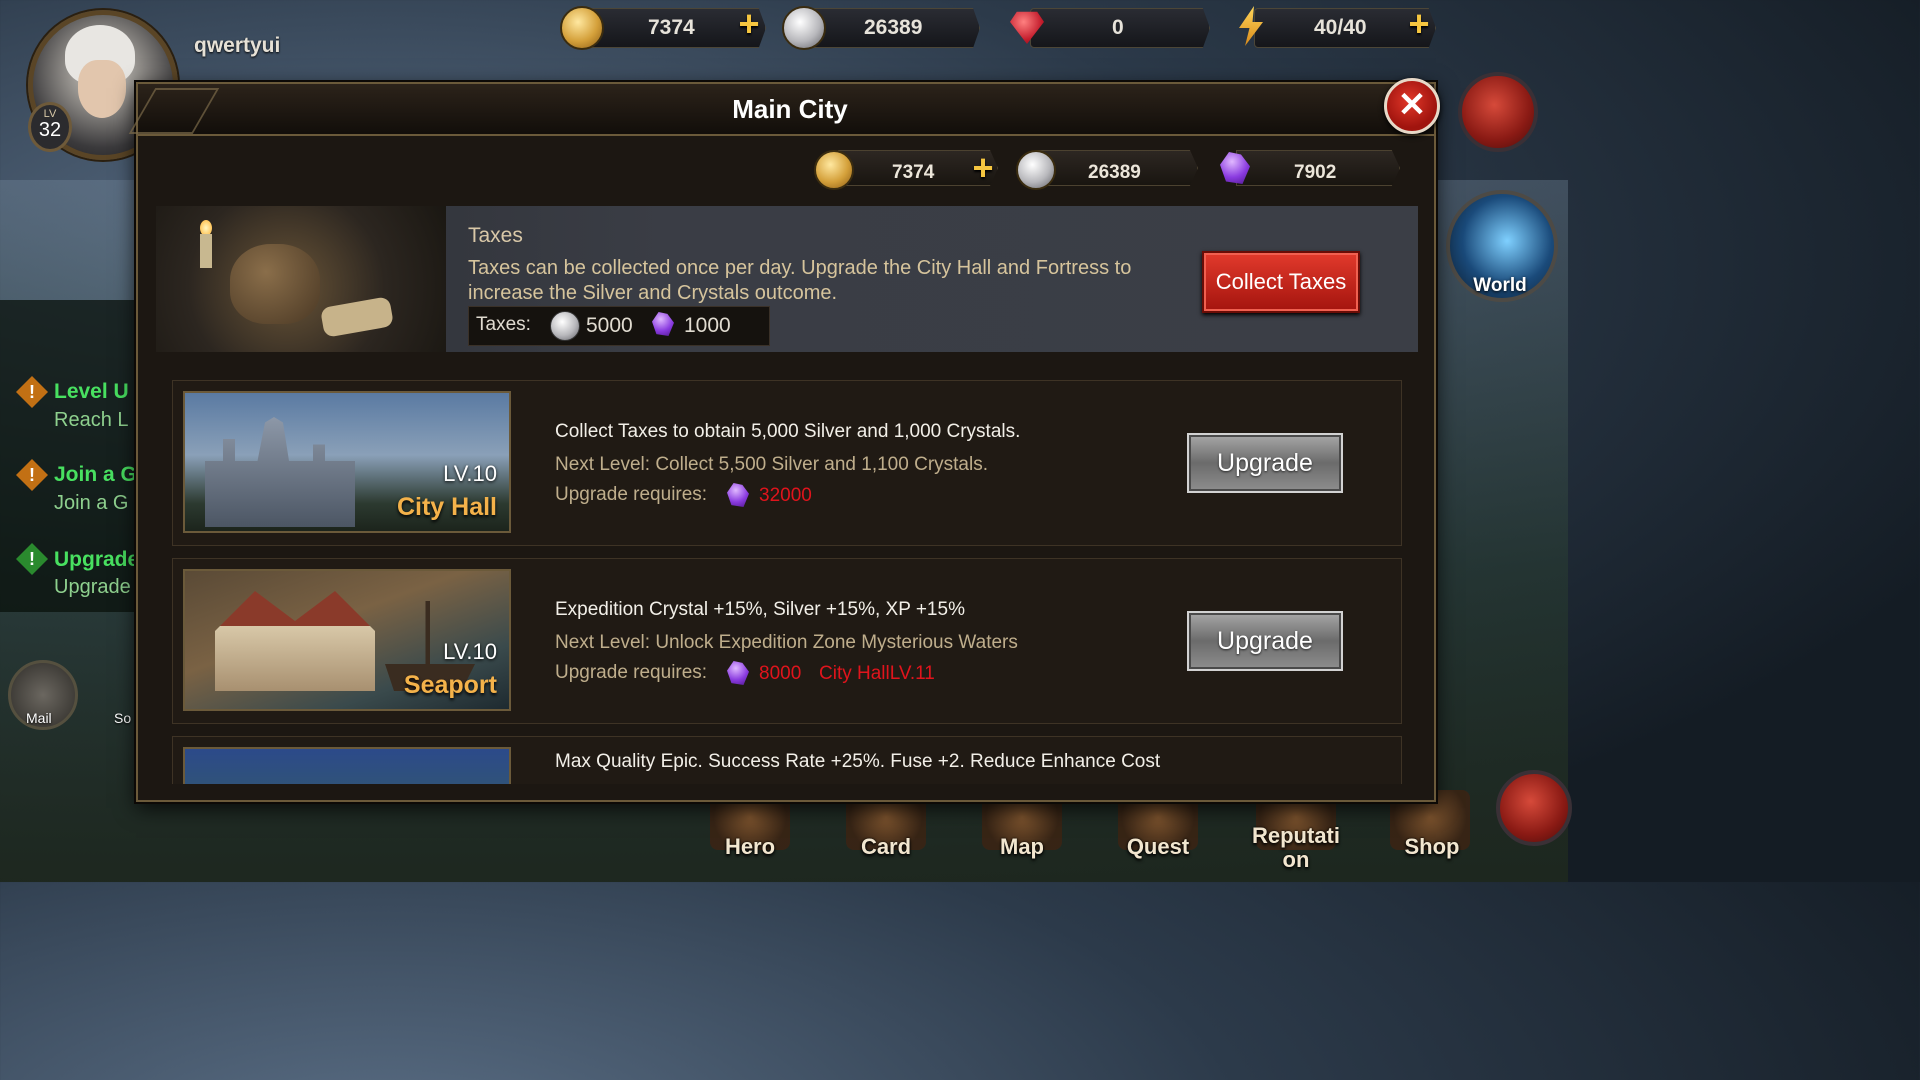 Image resolution: width=1920 pixels, height=1080 pixels. Describe the element at coordinates (1534, 808) in the screenshot. I see `expand-menu-button` at that location.